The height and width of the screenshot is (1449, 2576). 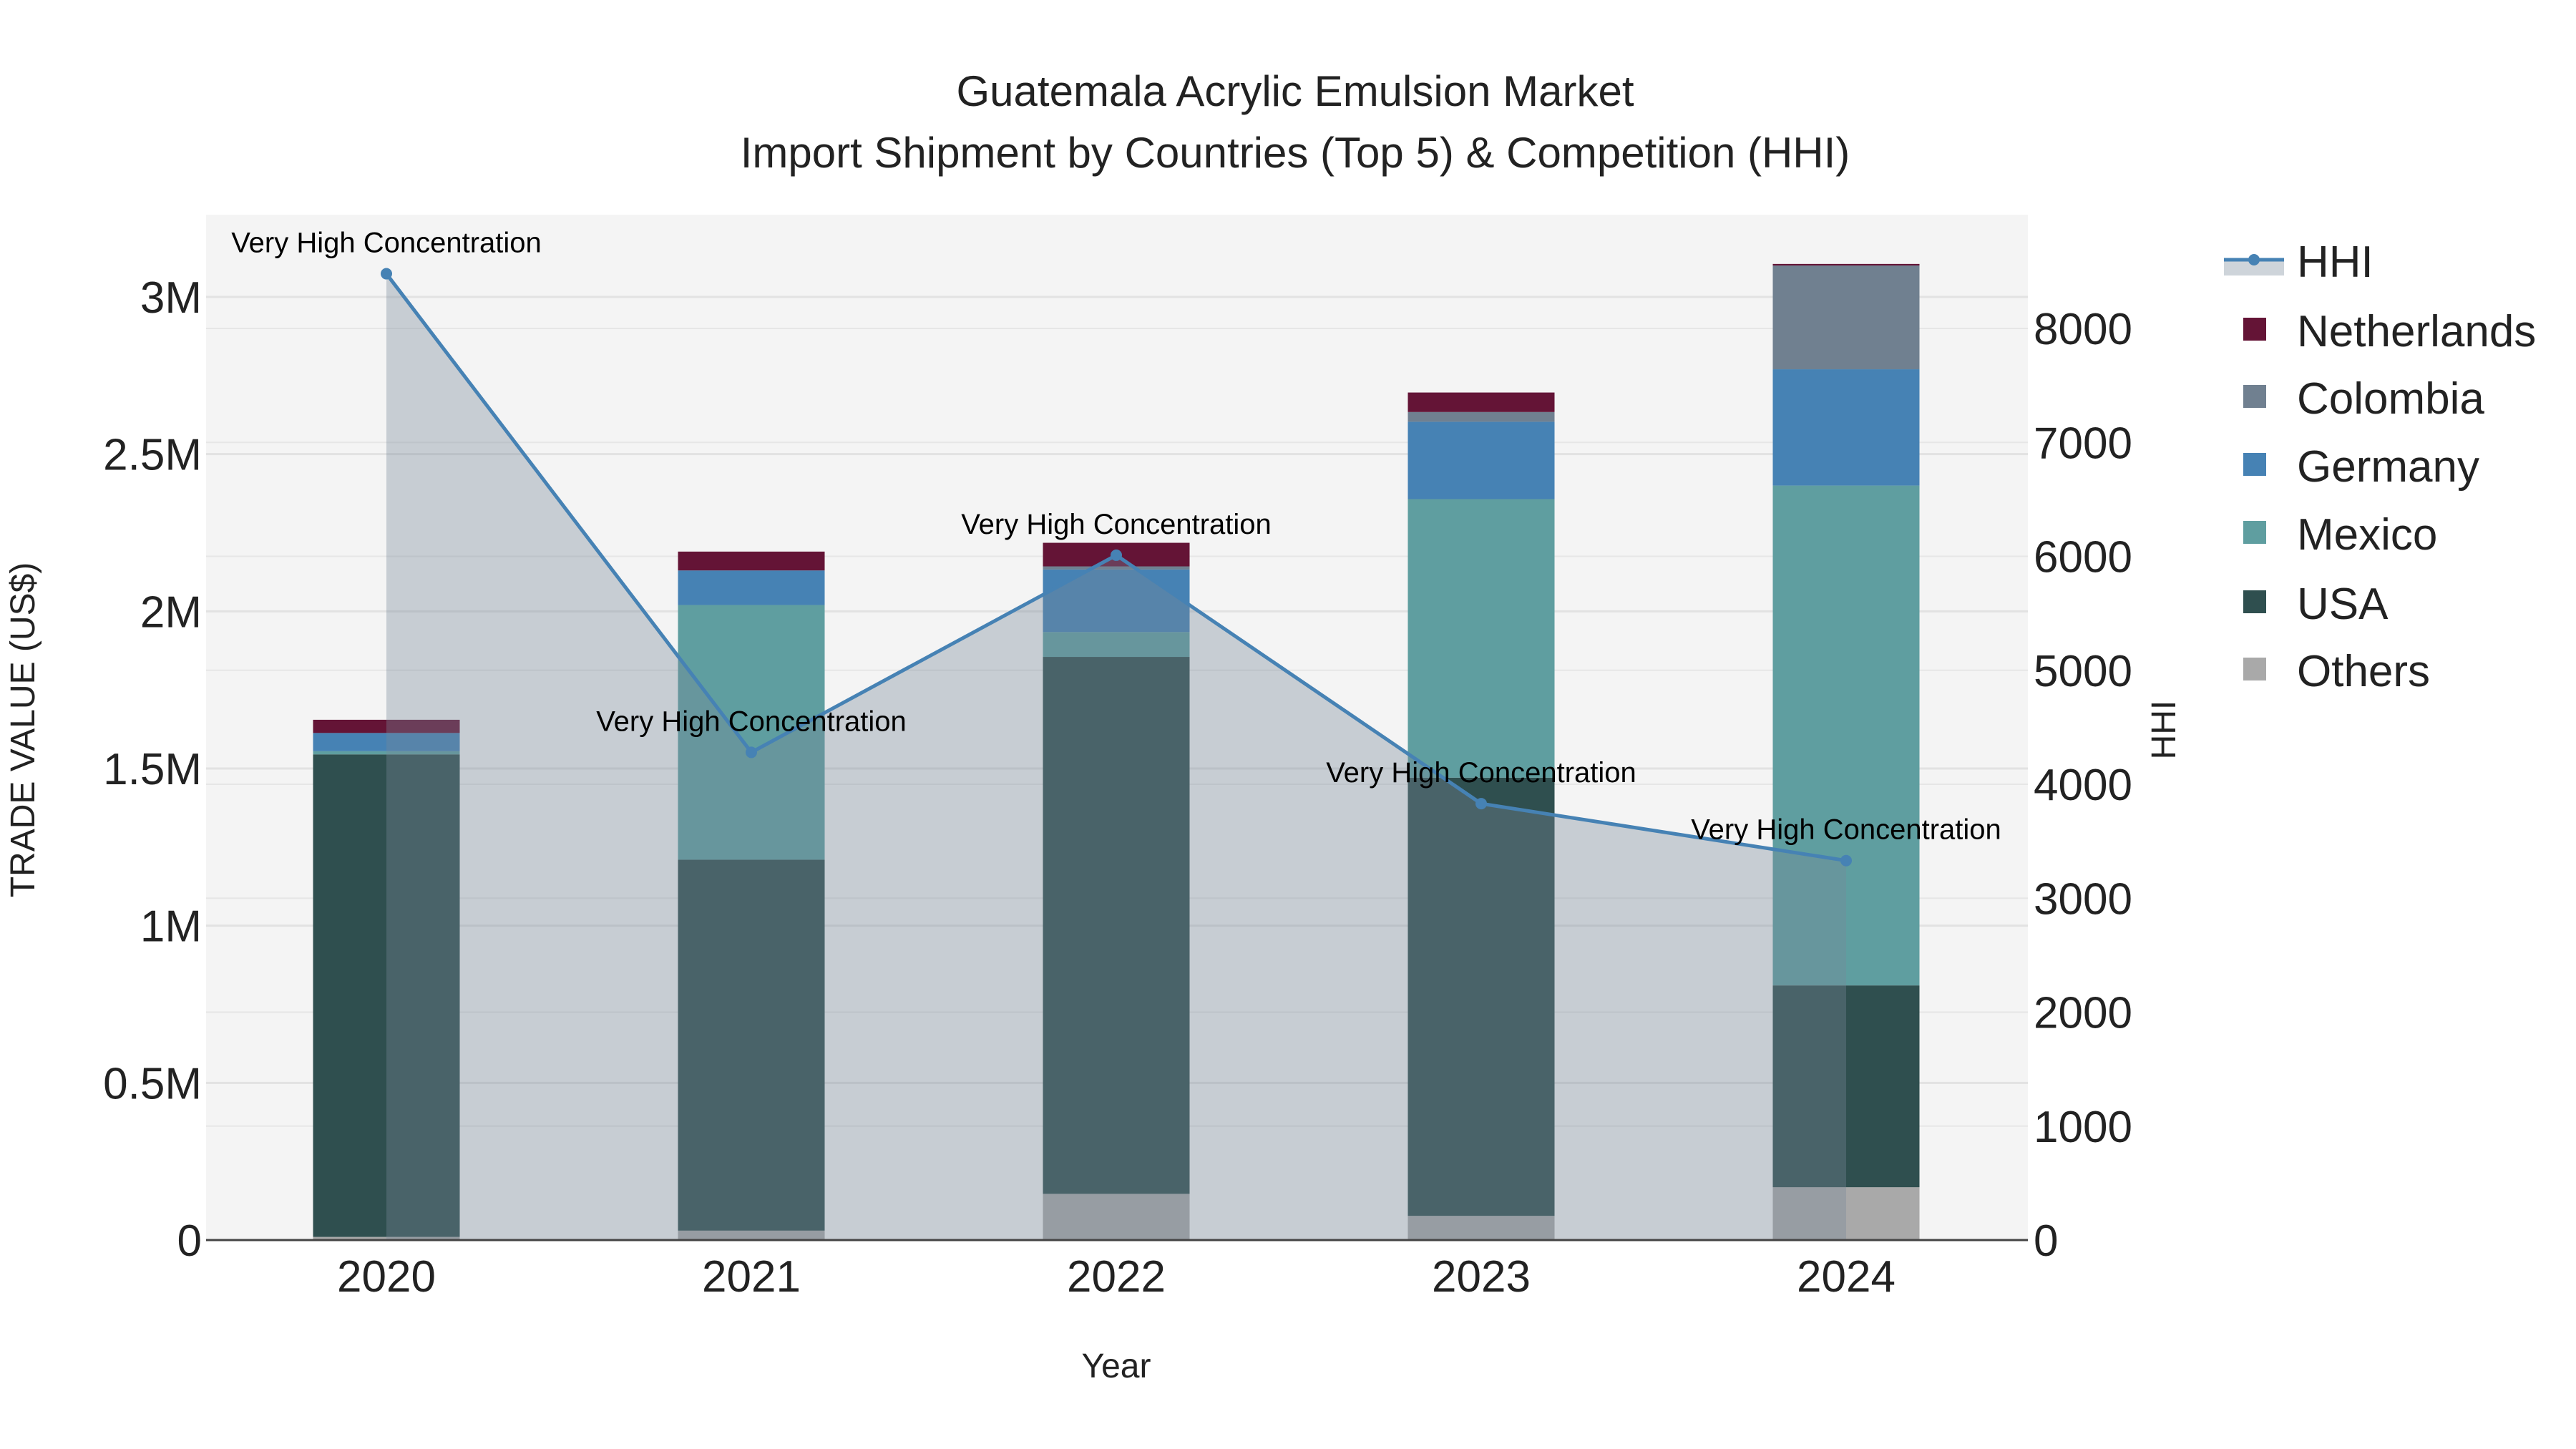 What do you see at coordinates (2254, 464) in the screenshot?
I see `legend-swatch-germany` at bounding box center [2254, 464].